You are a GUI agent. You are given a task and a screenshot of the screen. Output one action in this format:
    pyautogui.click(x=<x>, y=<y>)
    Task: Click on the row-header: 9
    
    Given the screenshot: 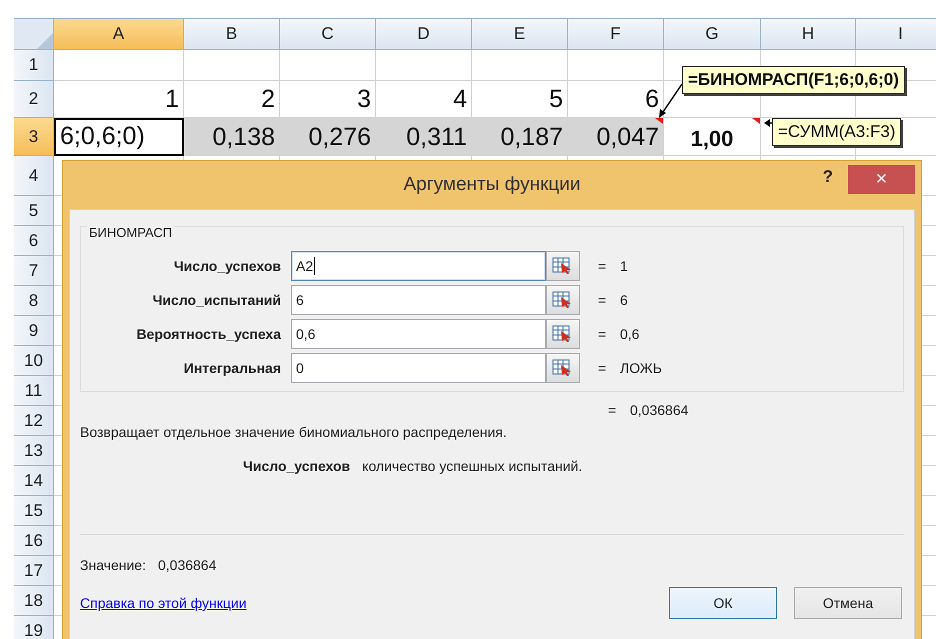 What is the action you would take?
    pyautogui.click(x=34, y=331)
    